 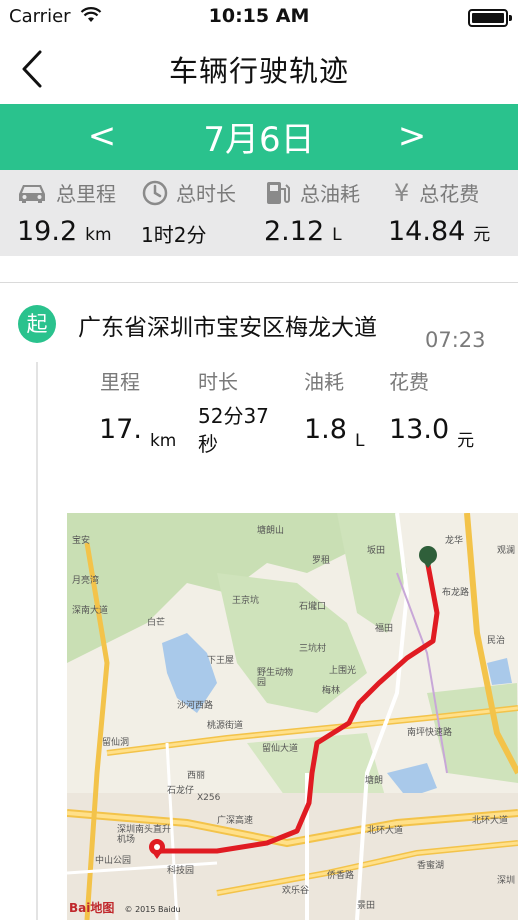 What do you see at coordinates (419, 429) in the screenshot?
I see `trip-cost-value: 13.0` at bounding box center [419, 429].